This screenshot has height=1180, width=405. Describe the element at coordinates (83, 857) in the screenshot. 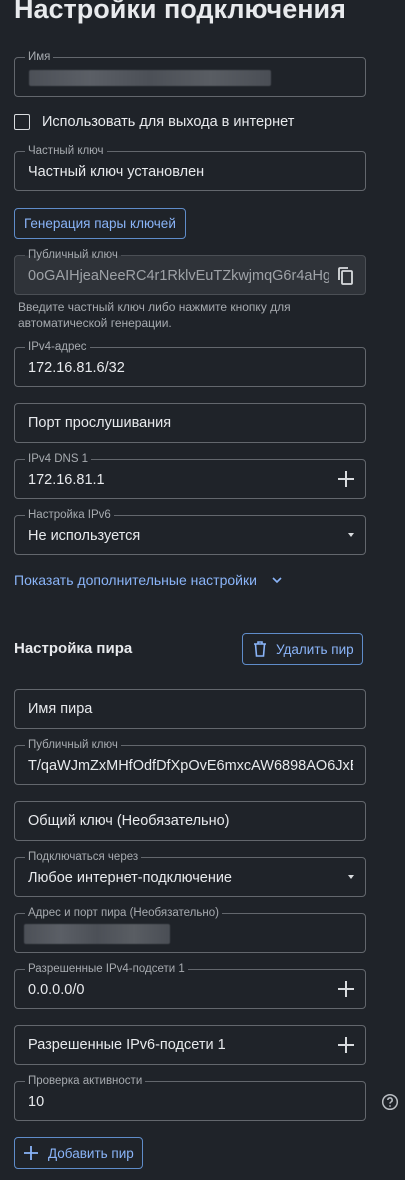

I see `connect-via-label: Подключаться через` at that location.